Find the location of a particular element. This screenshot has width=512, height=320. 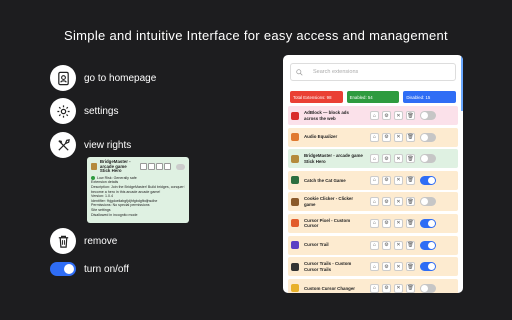

homepage-icon is located at coordinates (143, 167).